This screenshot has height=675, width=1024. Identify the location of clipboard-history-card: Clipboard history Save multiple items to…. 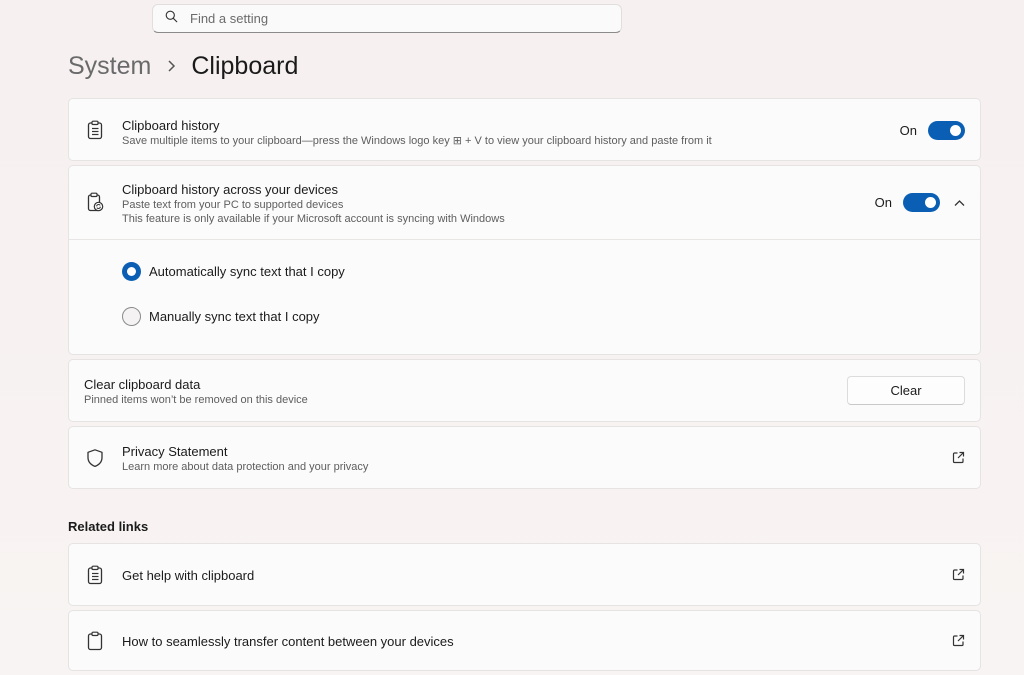
(524, 129).